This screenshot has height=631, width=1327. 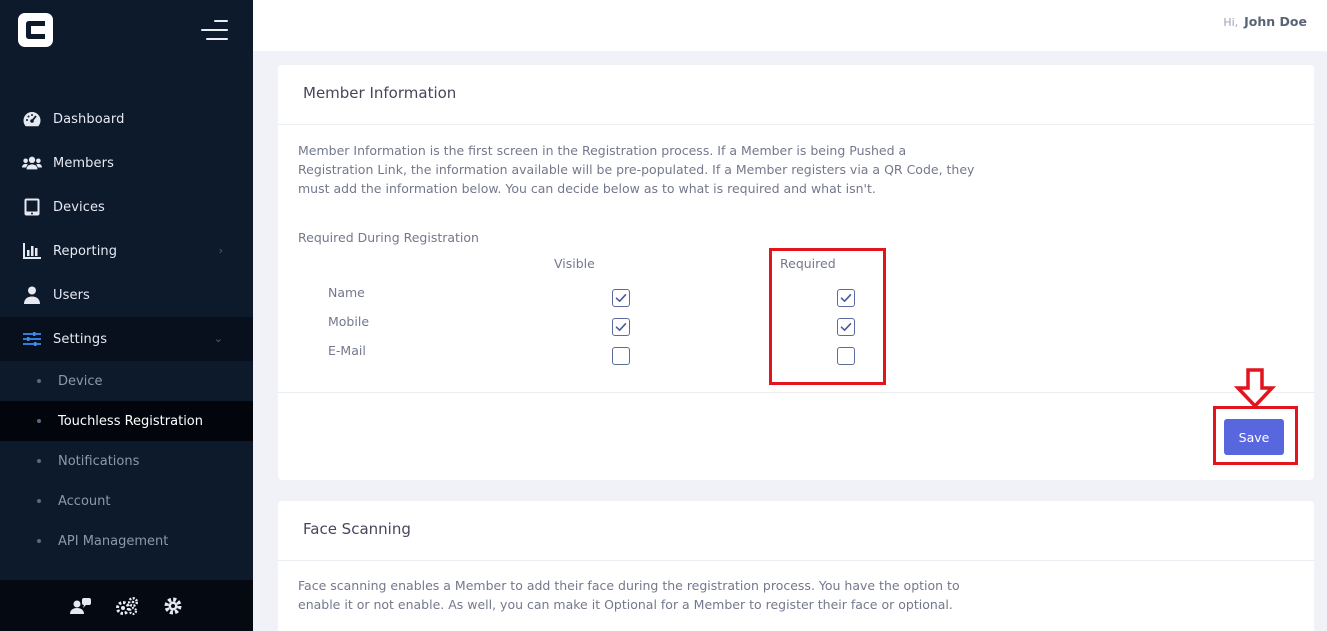 What do you see at coordinates (347, 350) in the screenshot?
I see `field-label-email: E-Mail` at bounding box center [347, 350].